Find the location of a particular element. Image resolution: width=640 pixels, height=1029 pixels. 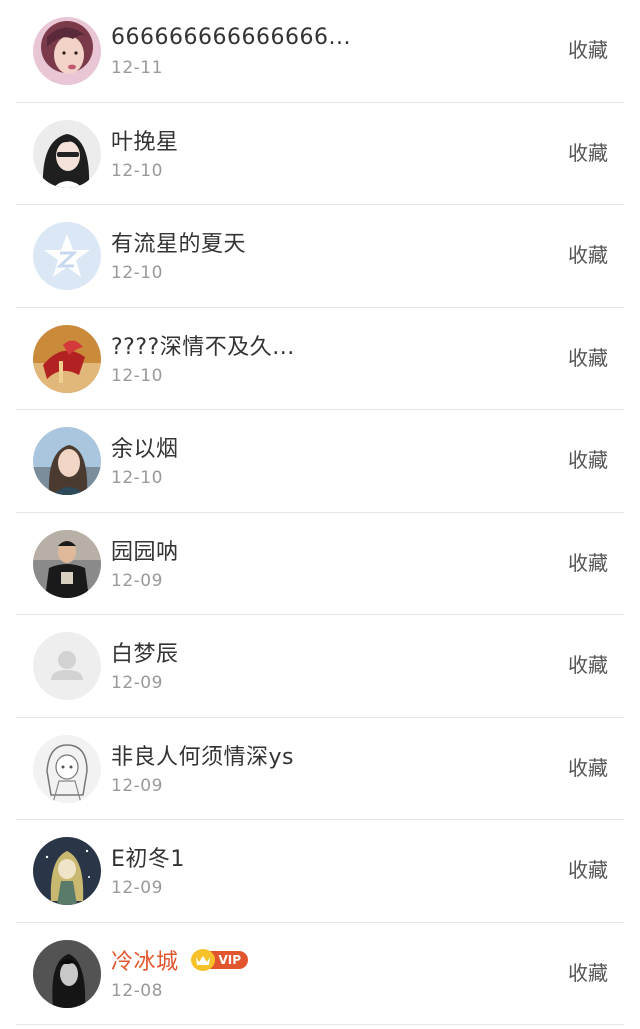

list-item: 非良人何须情深ys 12-09 收藏 is located at coordinates (320, 769).